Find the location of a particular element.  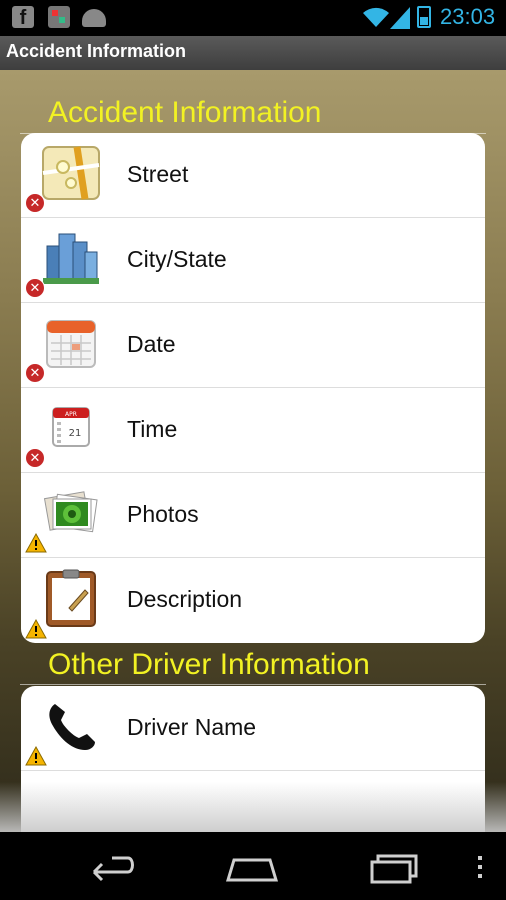

divider is located at coordinates (253, 684).